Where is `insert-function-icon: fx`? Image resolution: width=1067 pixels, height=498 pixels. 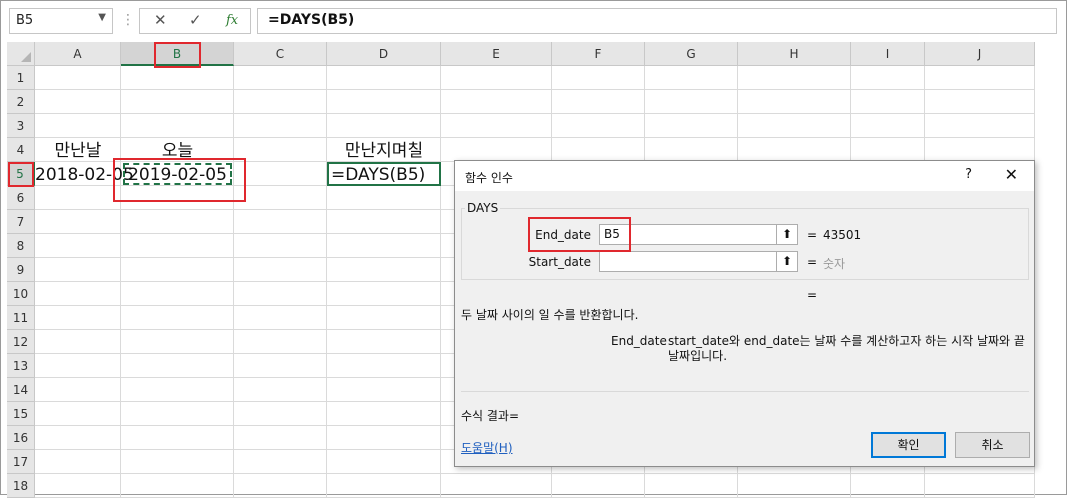
insert-function-icon: fx is located at coordinates (232, 20).